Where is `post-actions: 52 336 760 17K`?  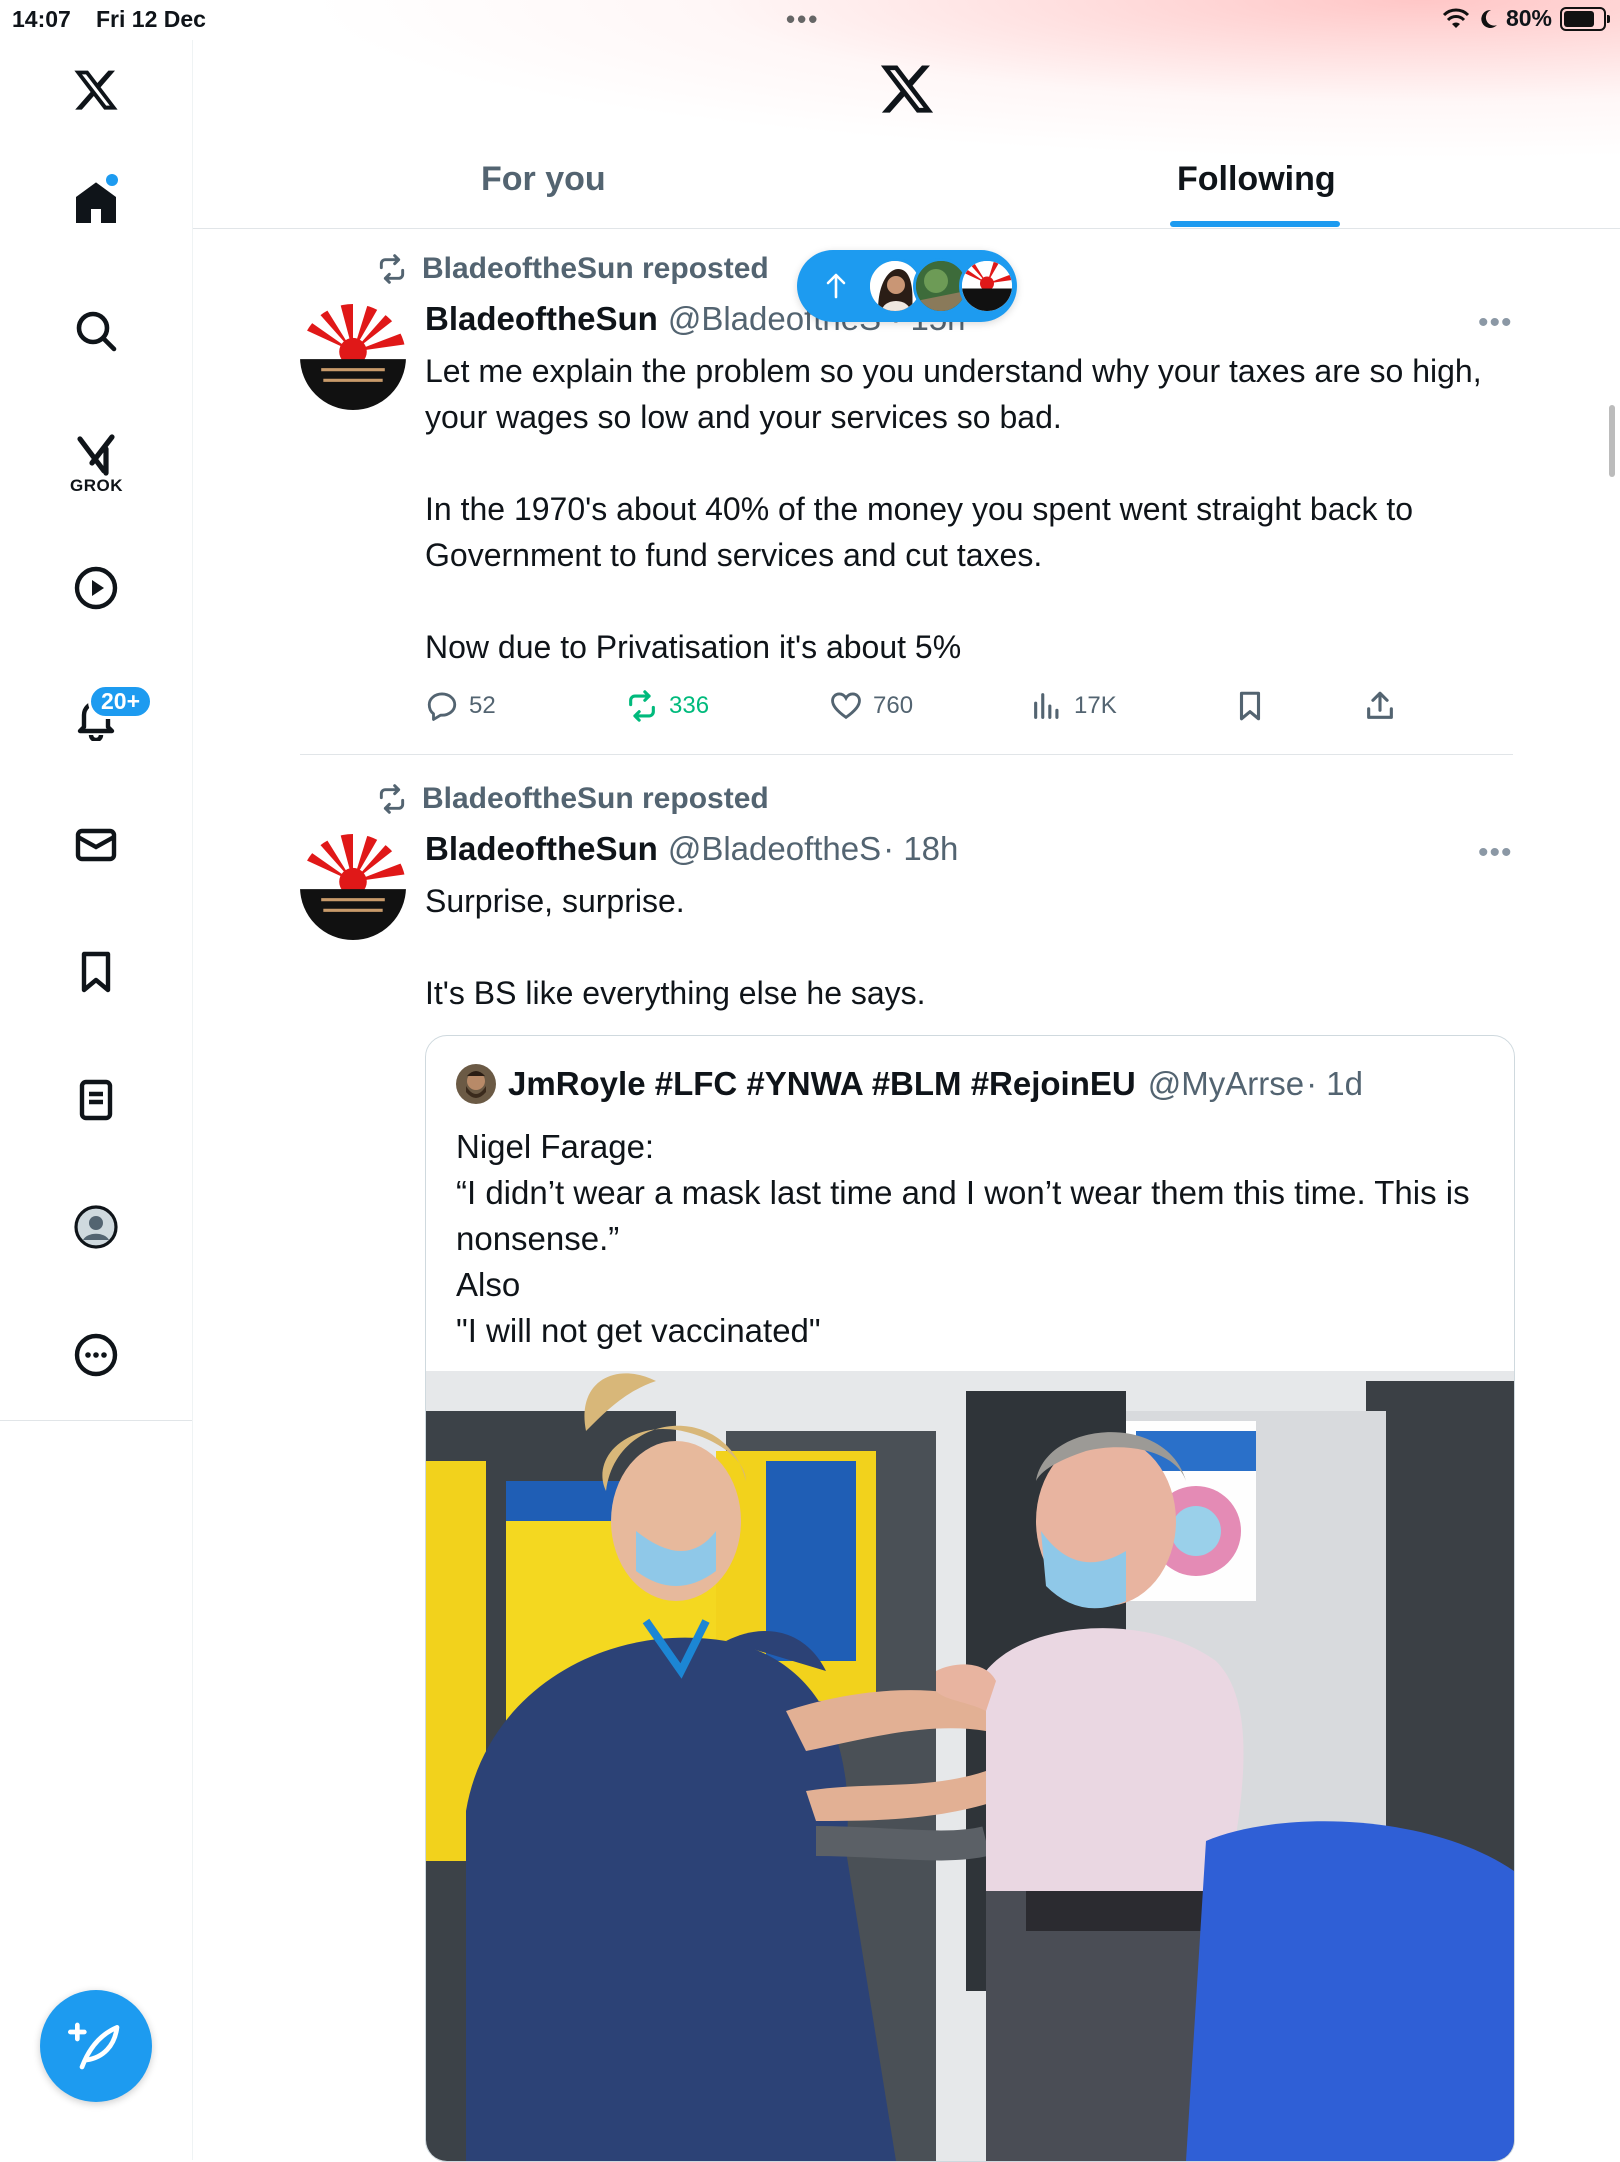
post-actions: 52 336 760 17K is located at coordinates (925, 706).